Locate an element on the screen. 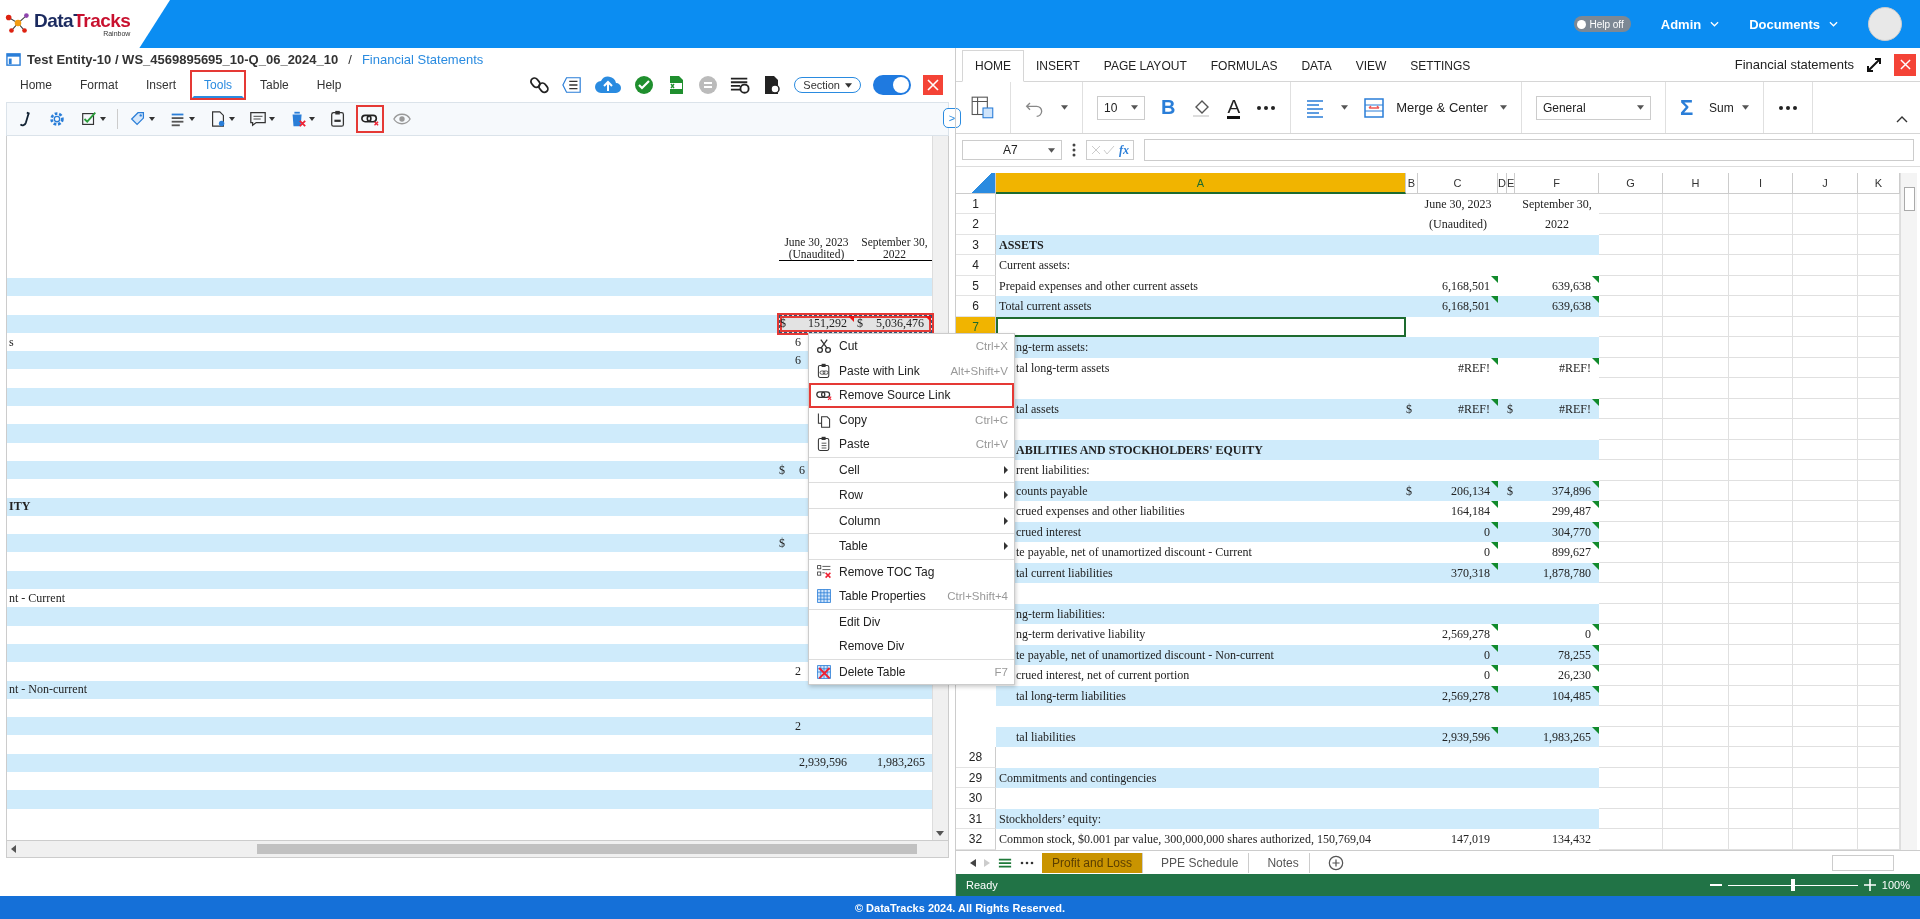  table-cell: 164,184 is located at coordinates (1458, 511).